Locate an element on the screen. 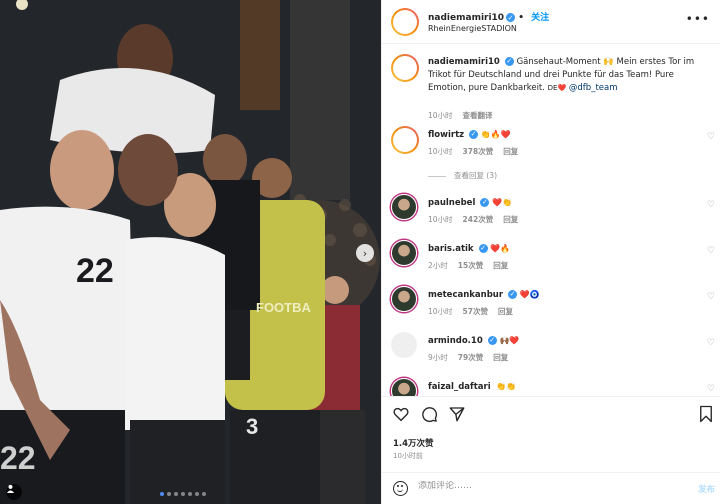 This screenshot has height=504, width=720. comment-meta: 10小时 378次赞 回复 is located at coordinates (478, 151).